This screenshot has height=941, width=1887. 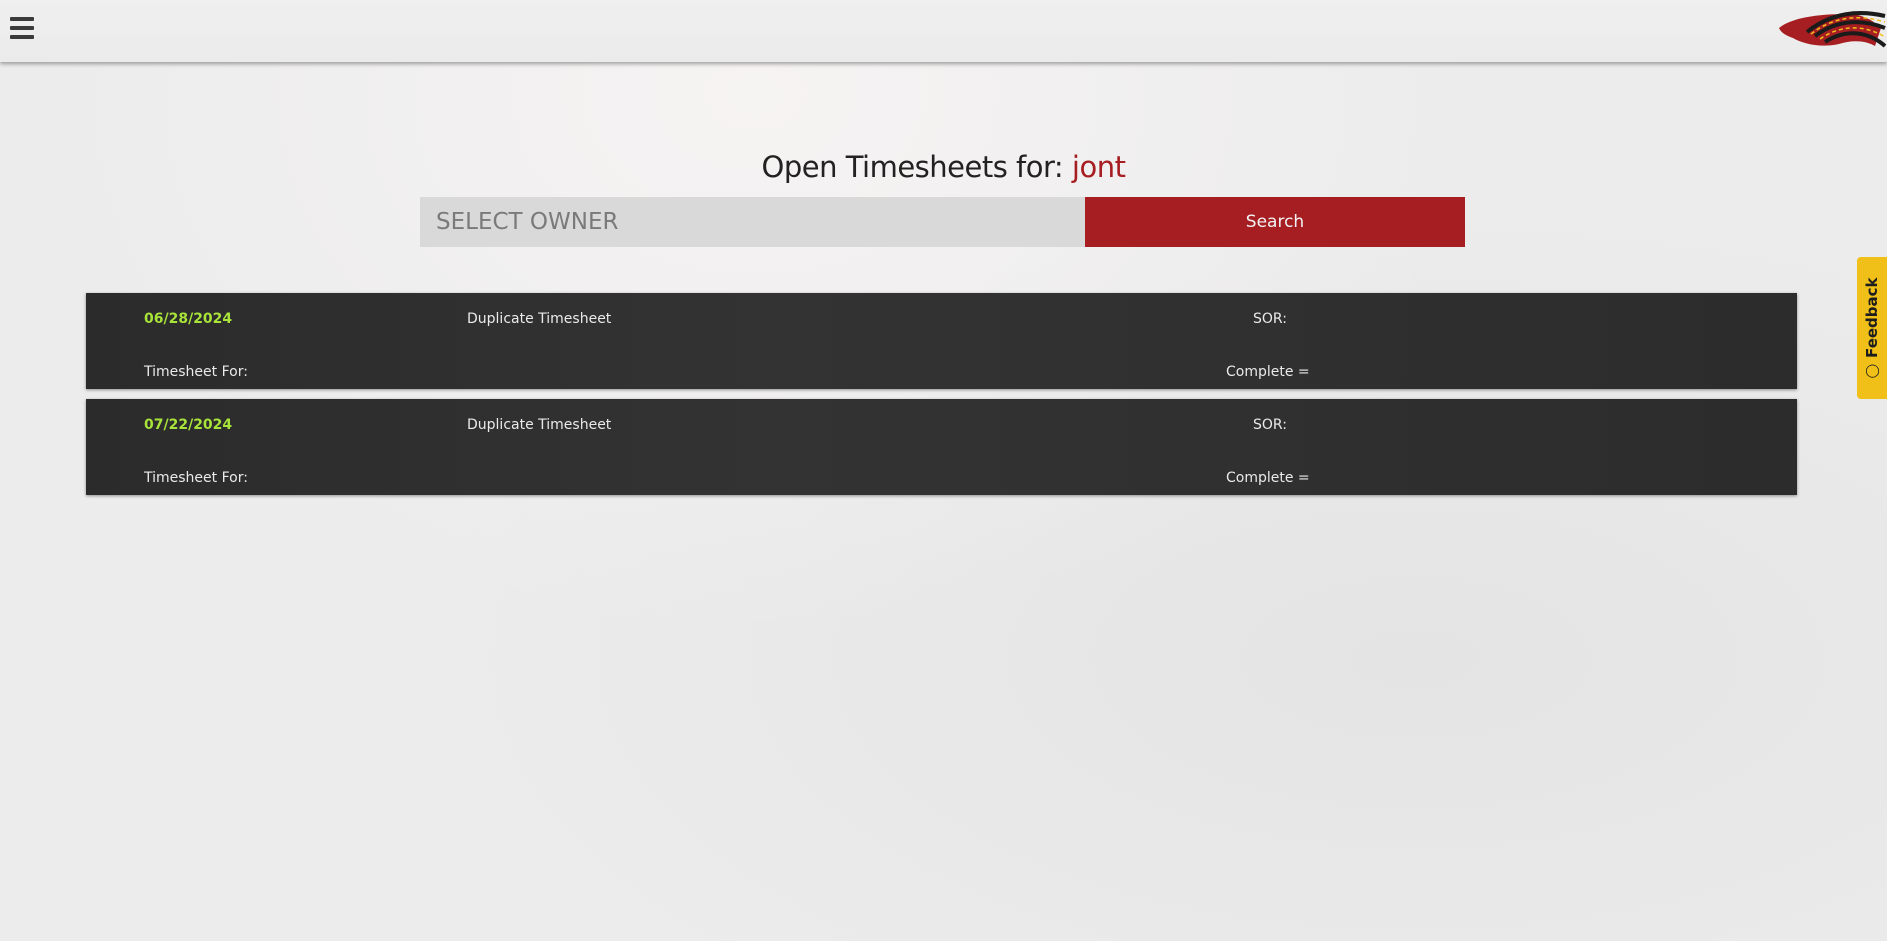 What do you see at coordinates (1832, 30) in the screenshot?
I see `company-logo` at bounding box center [1832, 30].